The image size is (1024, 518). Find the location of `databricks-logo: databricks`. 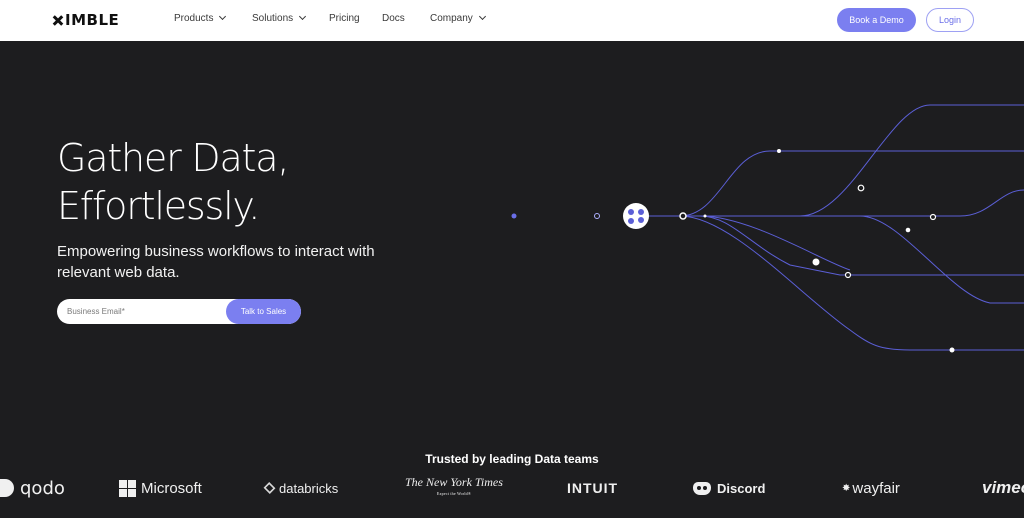

databricks-logo: databricks is located at coordinates (301, 488).